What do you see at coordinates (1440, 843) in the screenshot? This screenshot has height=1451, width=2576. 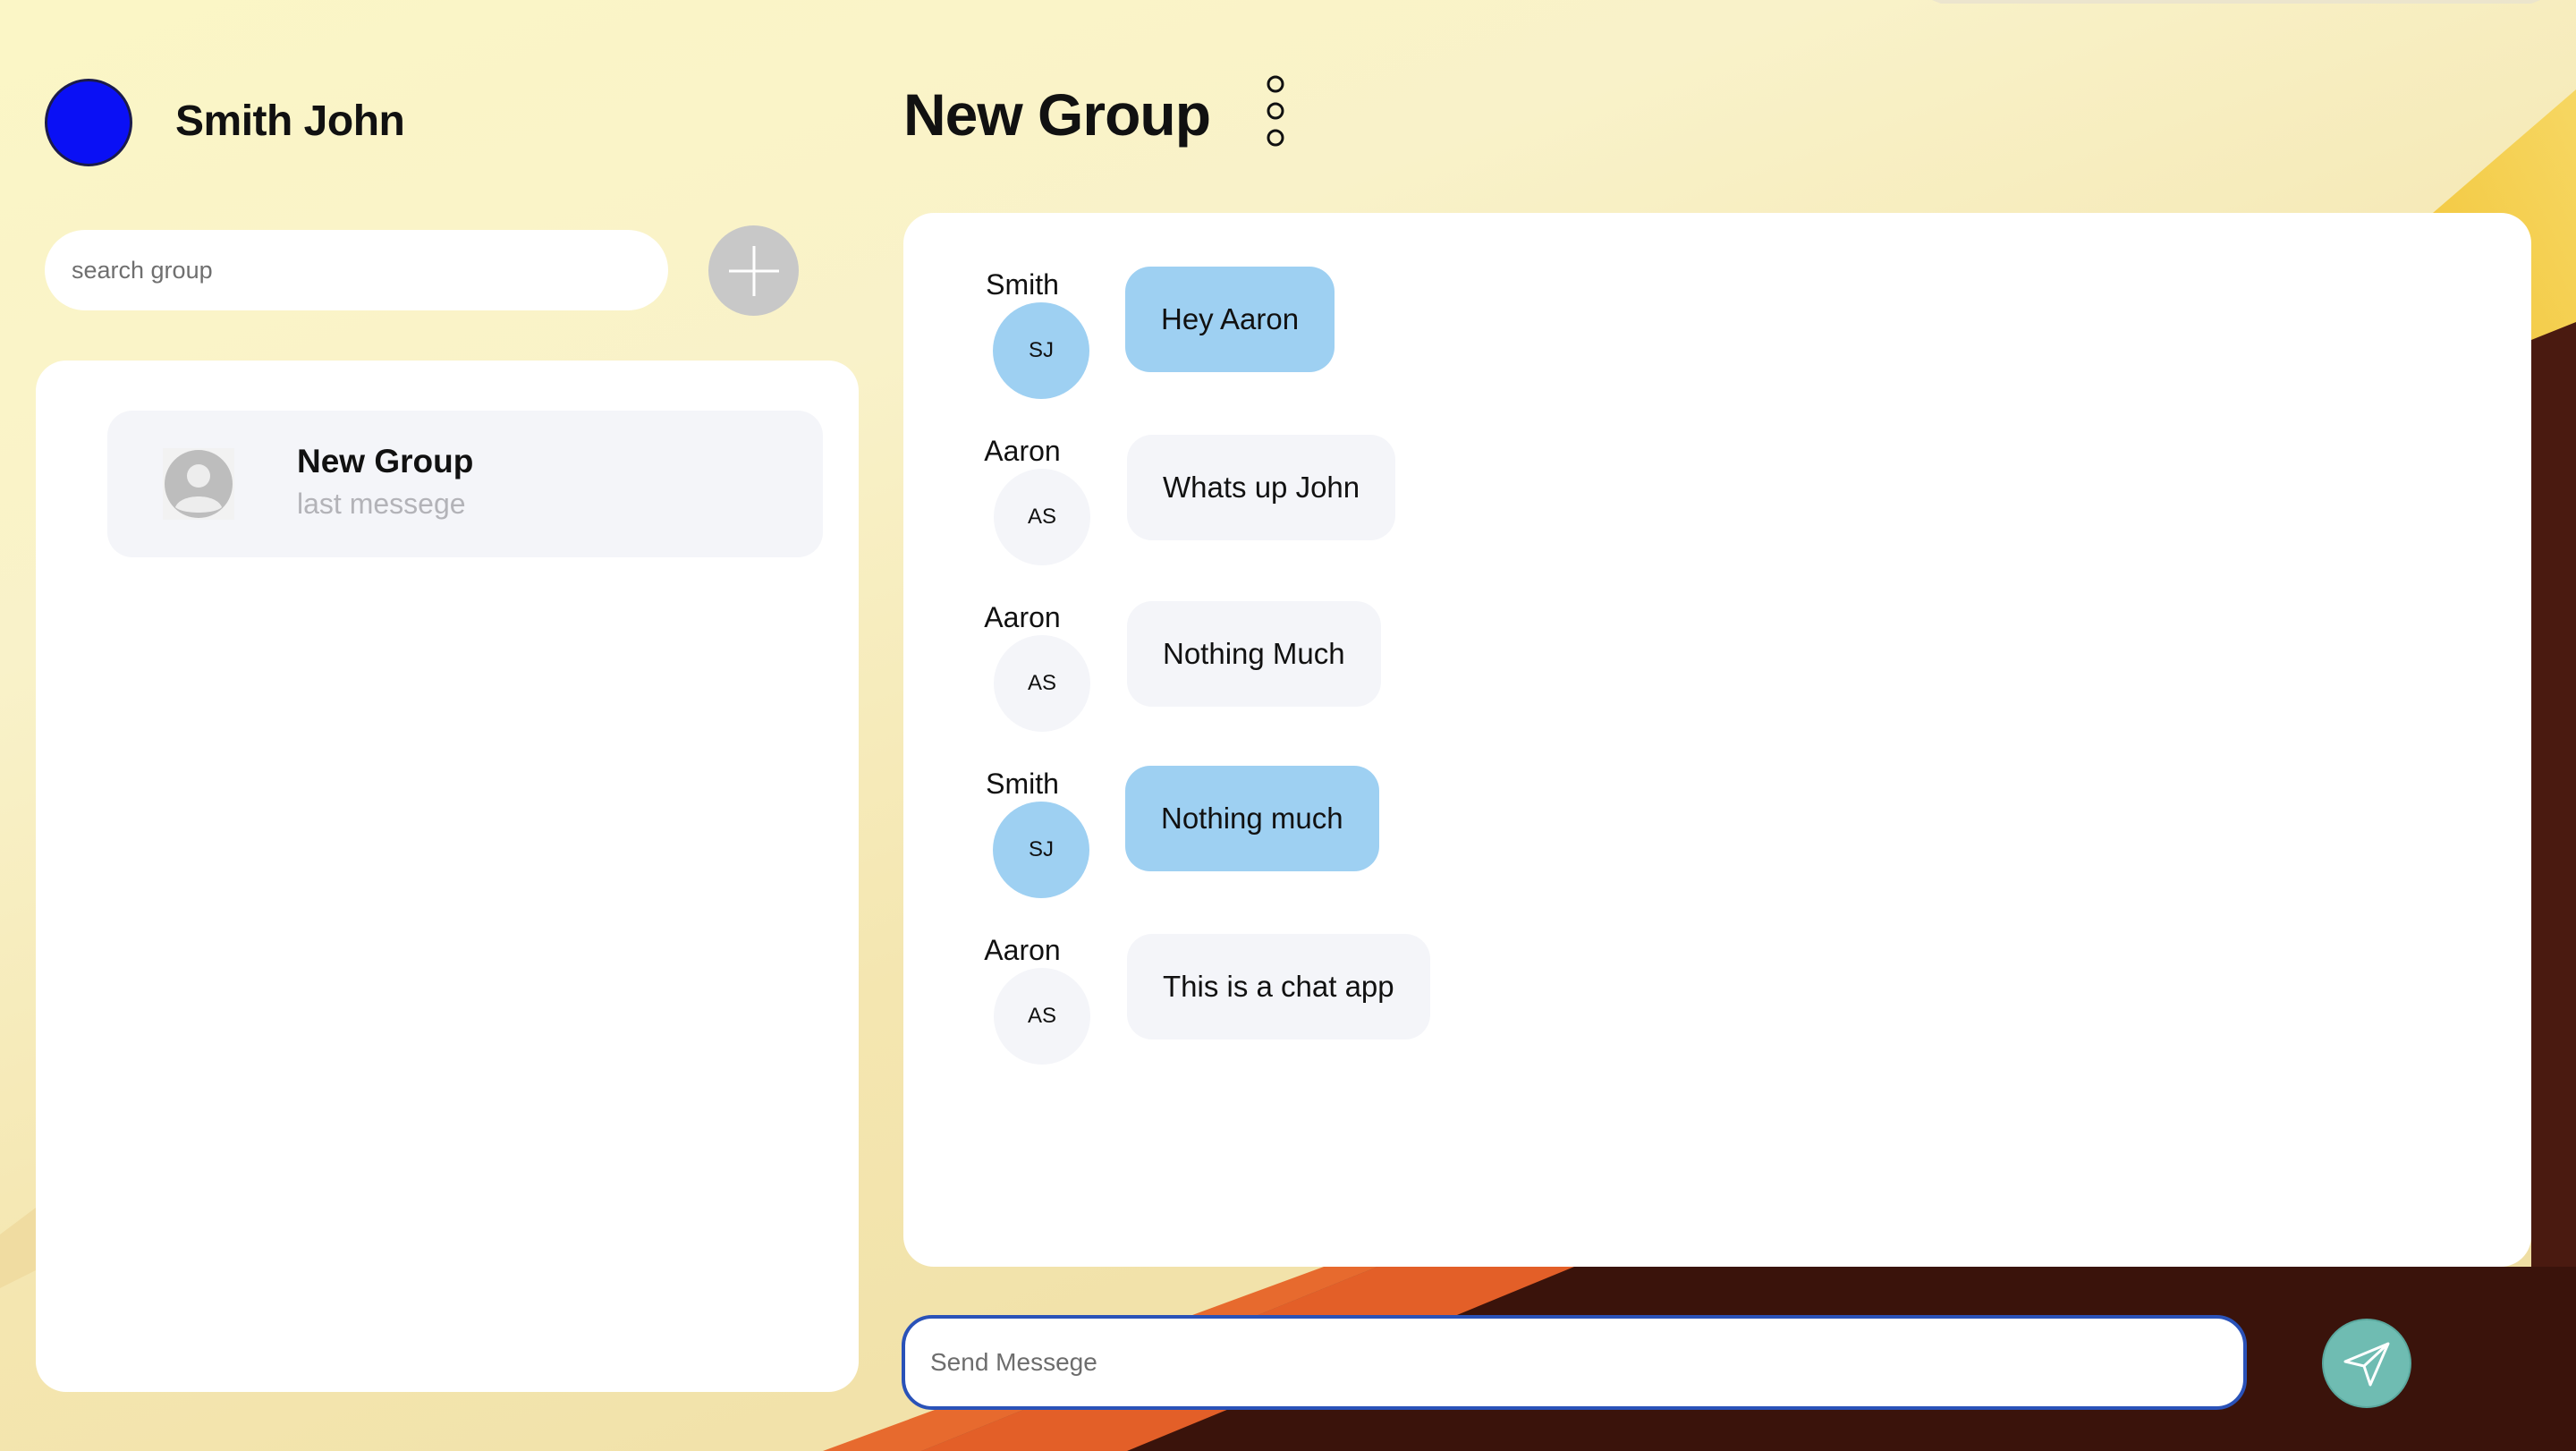 I see `message-row: Smith SJ Nothing much` at bounding box center [1440, 843].